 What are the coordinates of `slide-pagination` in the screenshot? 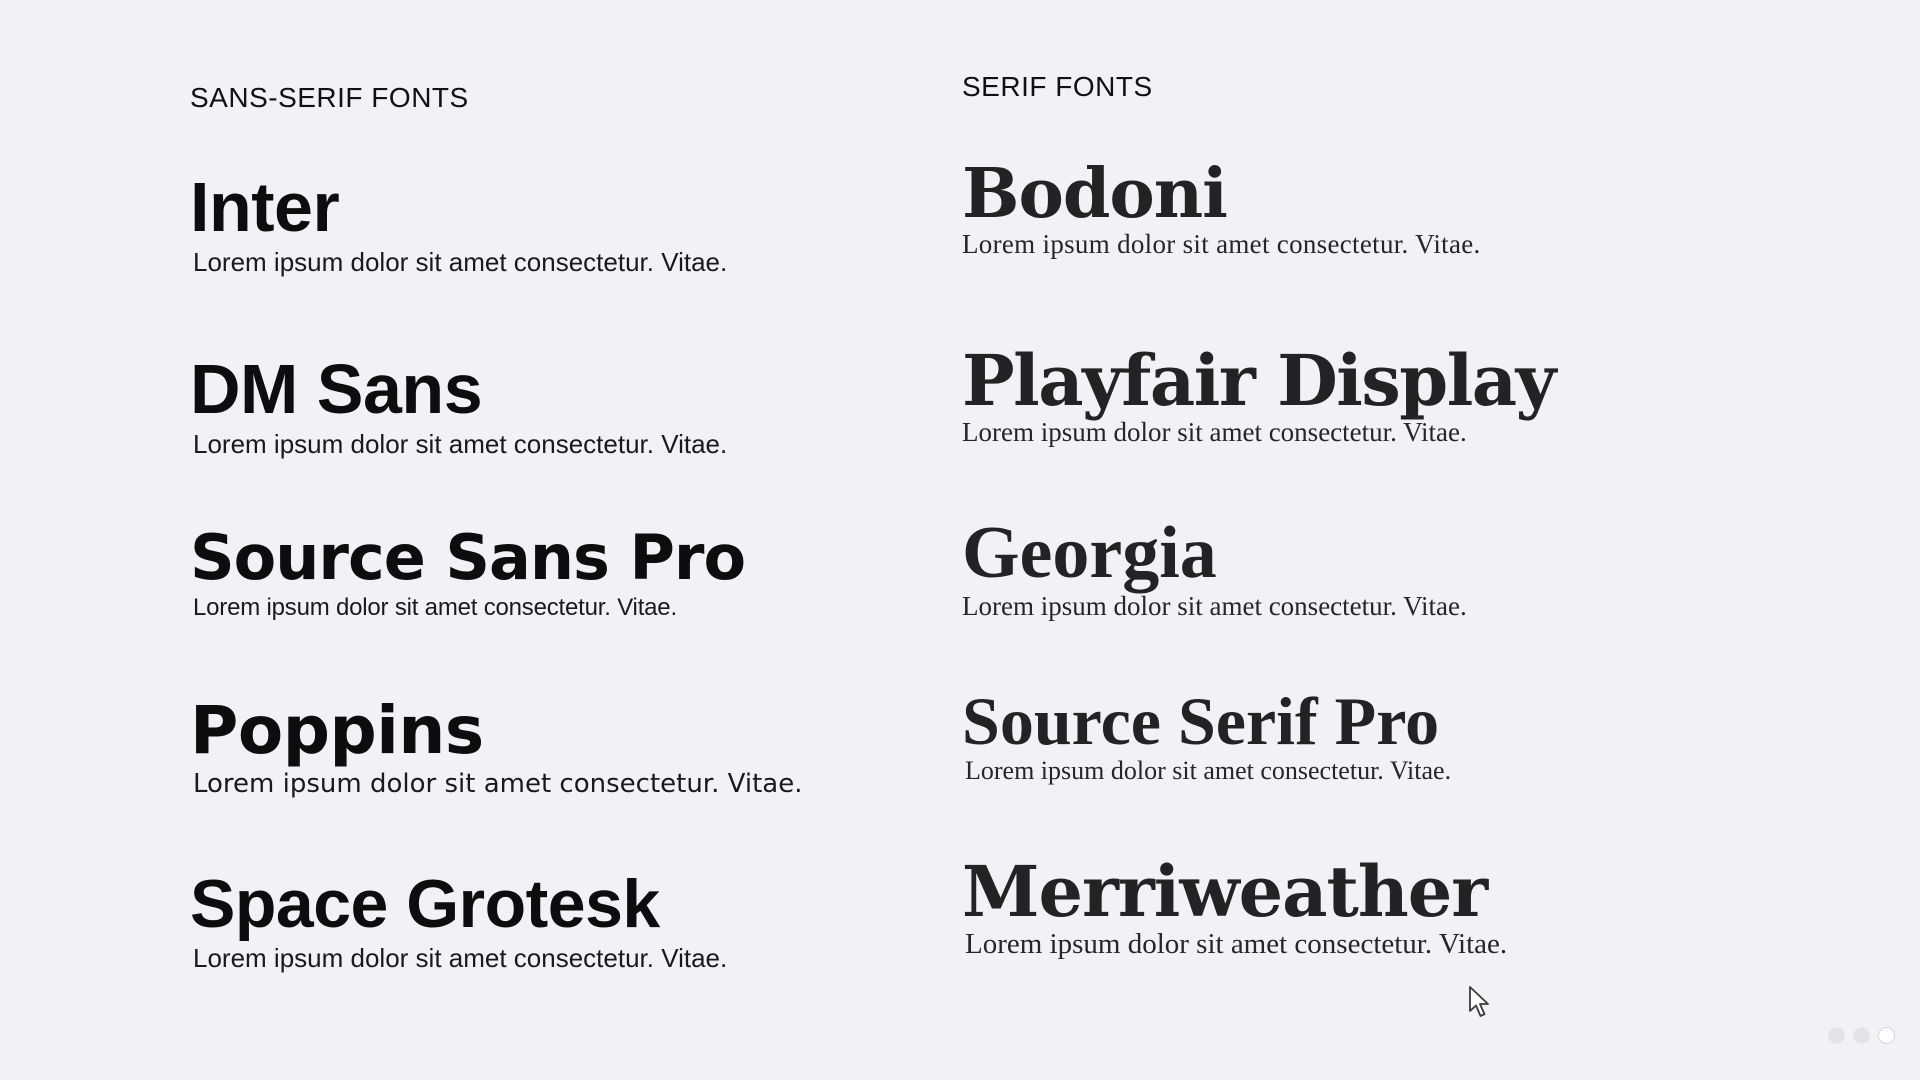 It's located at (1861, 1035).